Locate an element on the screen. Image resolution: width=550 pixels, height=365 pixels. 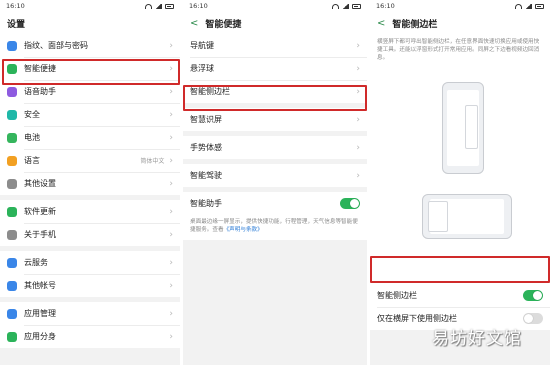
smart-convenience-group: 智慧识屏 › is located at coordinates (275, 119).